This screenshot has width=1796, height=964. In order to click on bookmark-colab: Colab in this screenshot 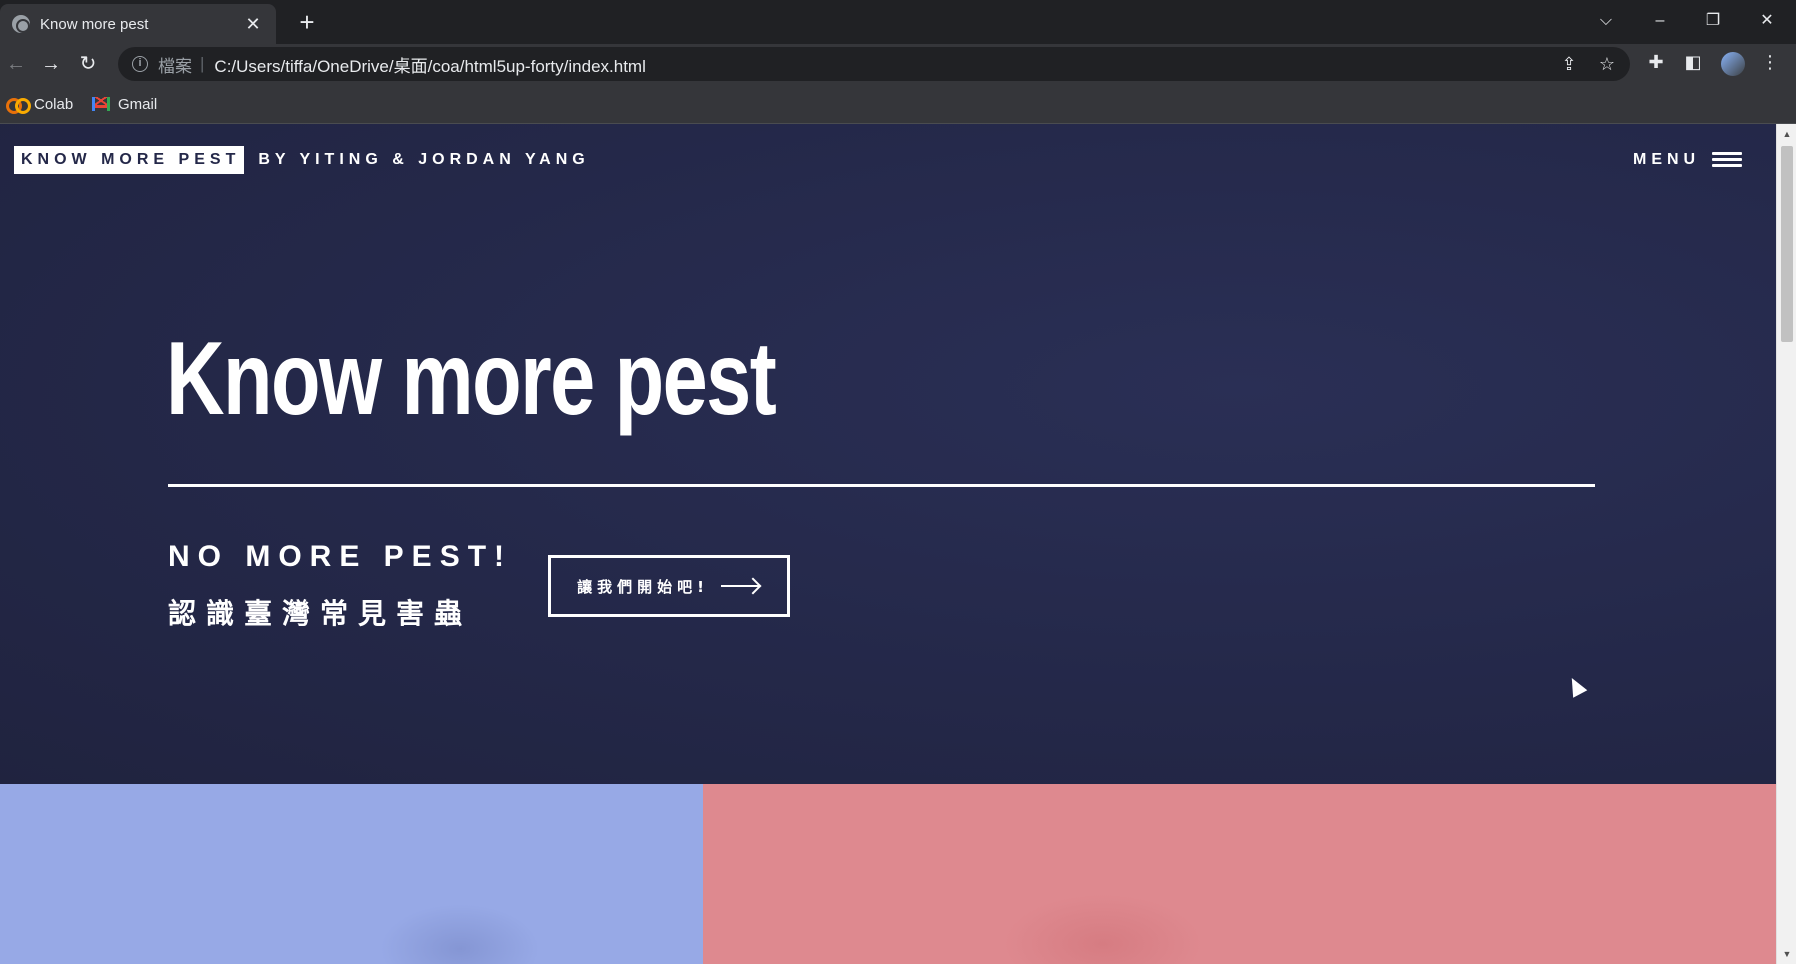, I will do `click(39, 104)`.